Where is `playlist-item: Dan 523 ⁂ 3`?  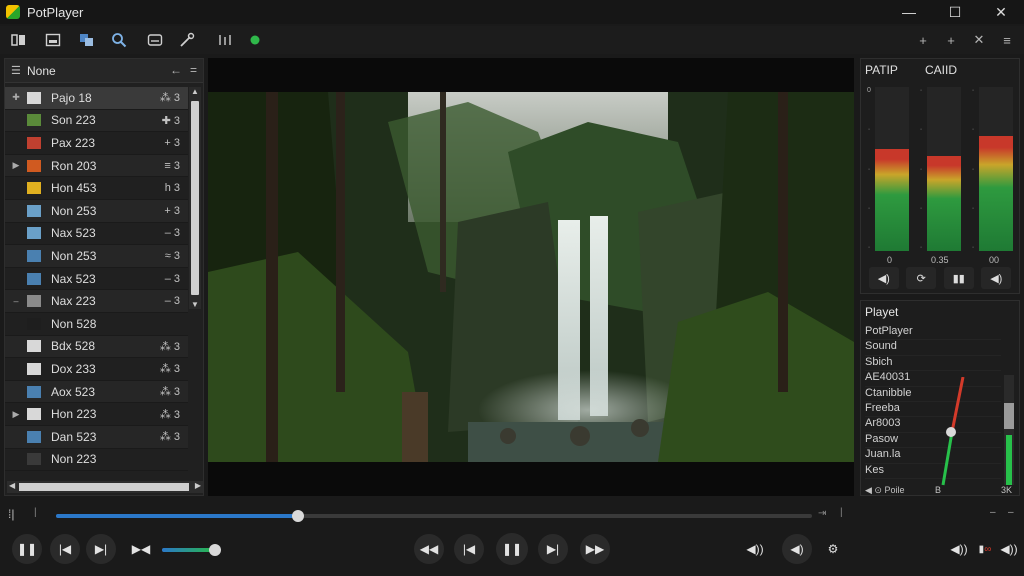
playlist-item: Dan 523 ⁂ 3 is located at coordinates (96, 437).